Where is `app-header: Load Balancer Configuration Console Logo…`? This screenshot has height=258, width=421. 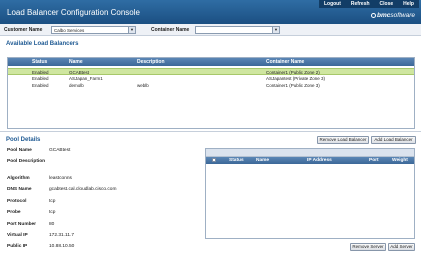 app-header: Load Balancer Configuration Console Logo… is located at coordinates (210, 12).